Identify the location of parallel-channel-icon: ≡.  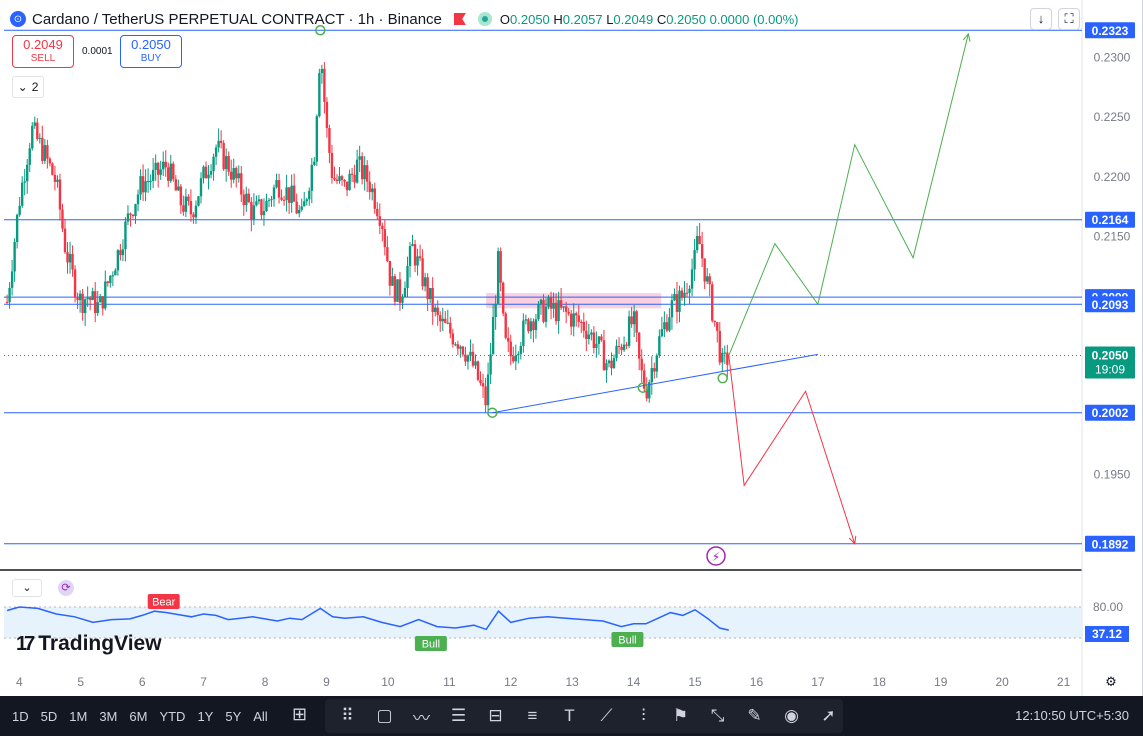
(532, 716).